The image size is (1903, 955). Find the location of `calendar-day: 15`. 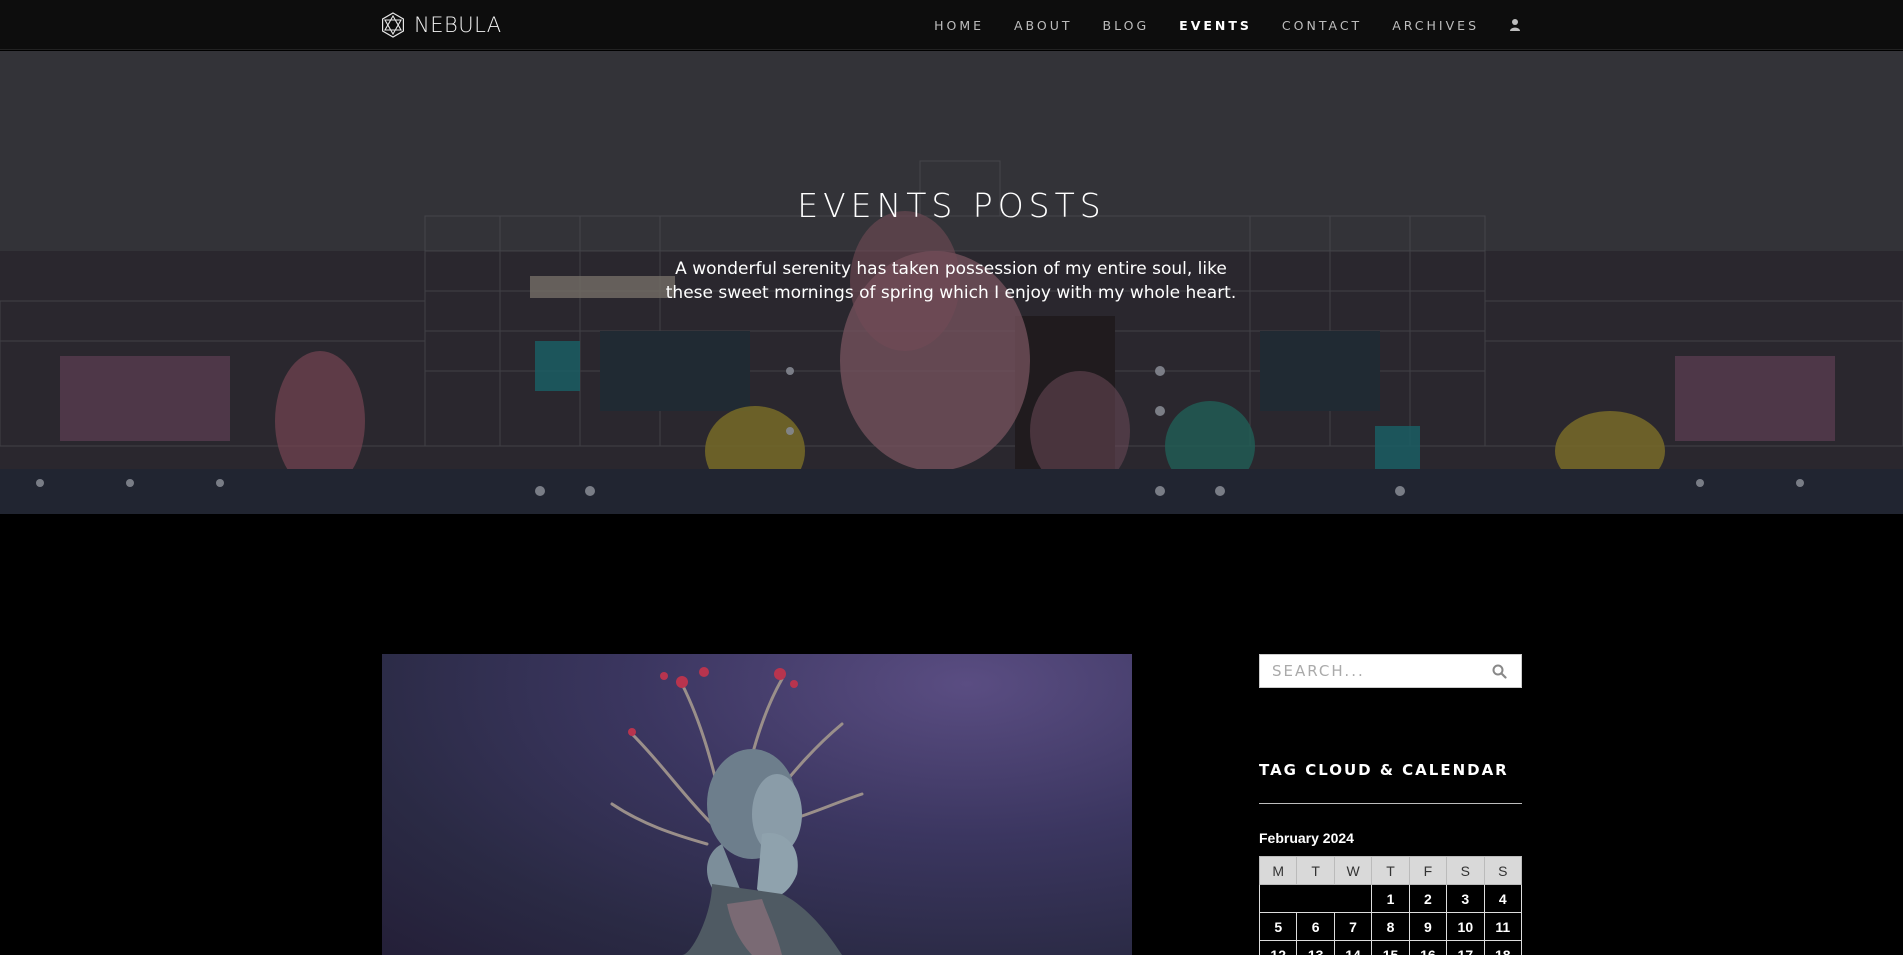

calendar-day: 15 is located at coordinates (1390, 947).